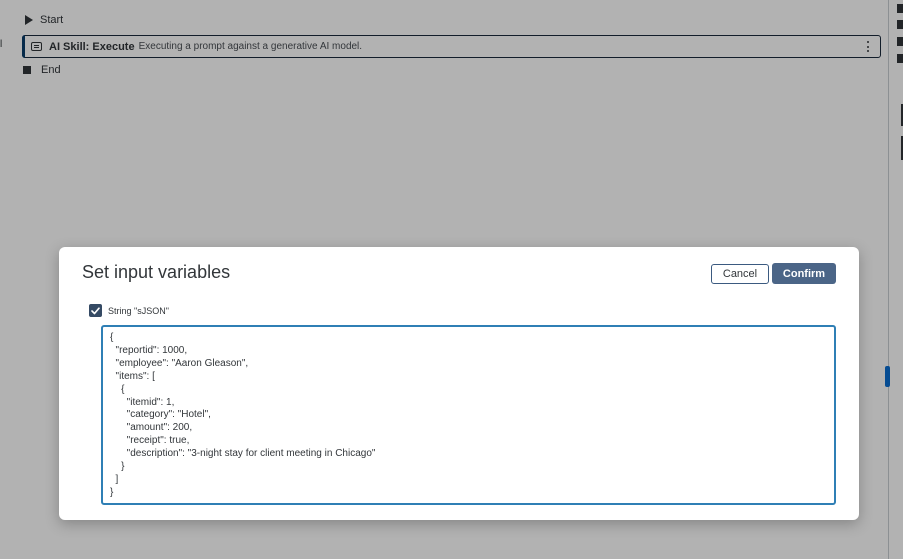 This screenshot has height=559, width=903. Describe the element at coordinates (138, 310) in the screenshot. I see `variable-label: String "sJSON"` at that location.